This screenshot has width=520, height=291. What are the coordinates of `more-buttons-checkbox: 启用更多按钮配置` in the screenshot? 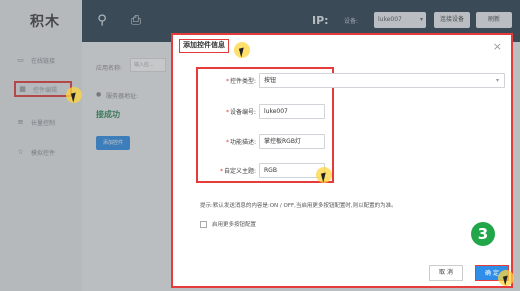 It's located at (228, 224).